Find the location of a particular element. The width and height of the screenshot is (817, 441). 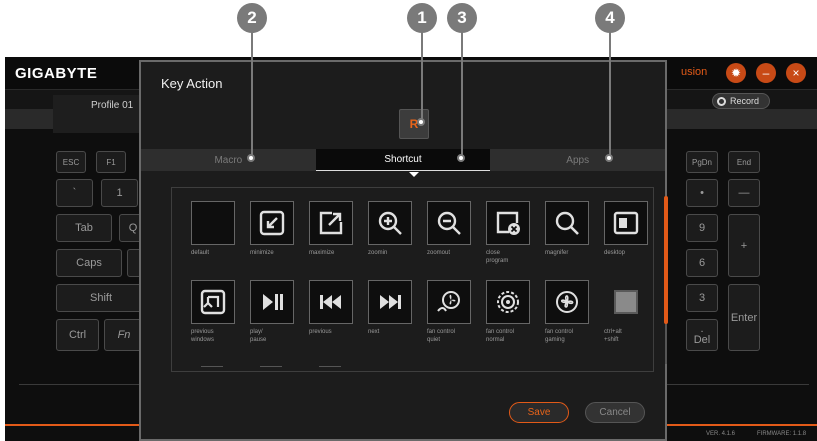

dialog-title: Key Action is located at coordinates (192, 83).